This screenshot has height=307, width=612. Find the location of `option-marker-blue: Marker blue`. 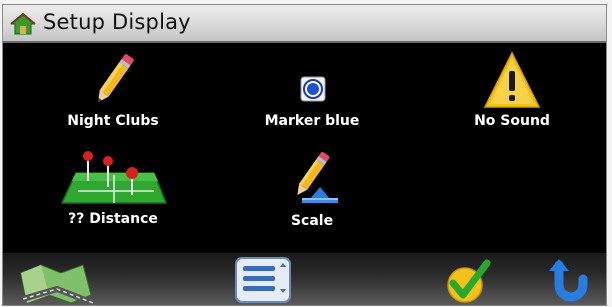

option-marker-blue: Marker blue is located at coordinates (312, 89).